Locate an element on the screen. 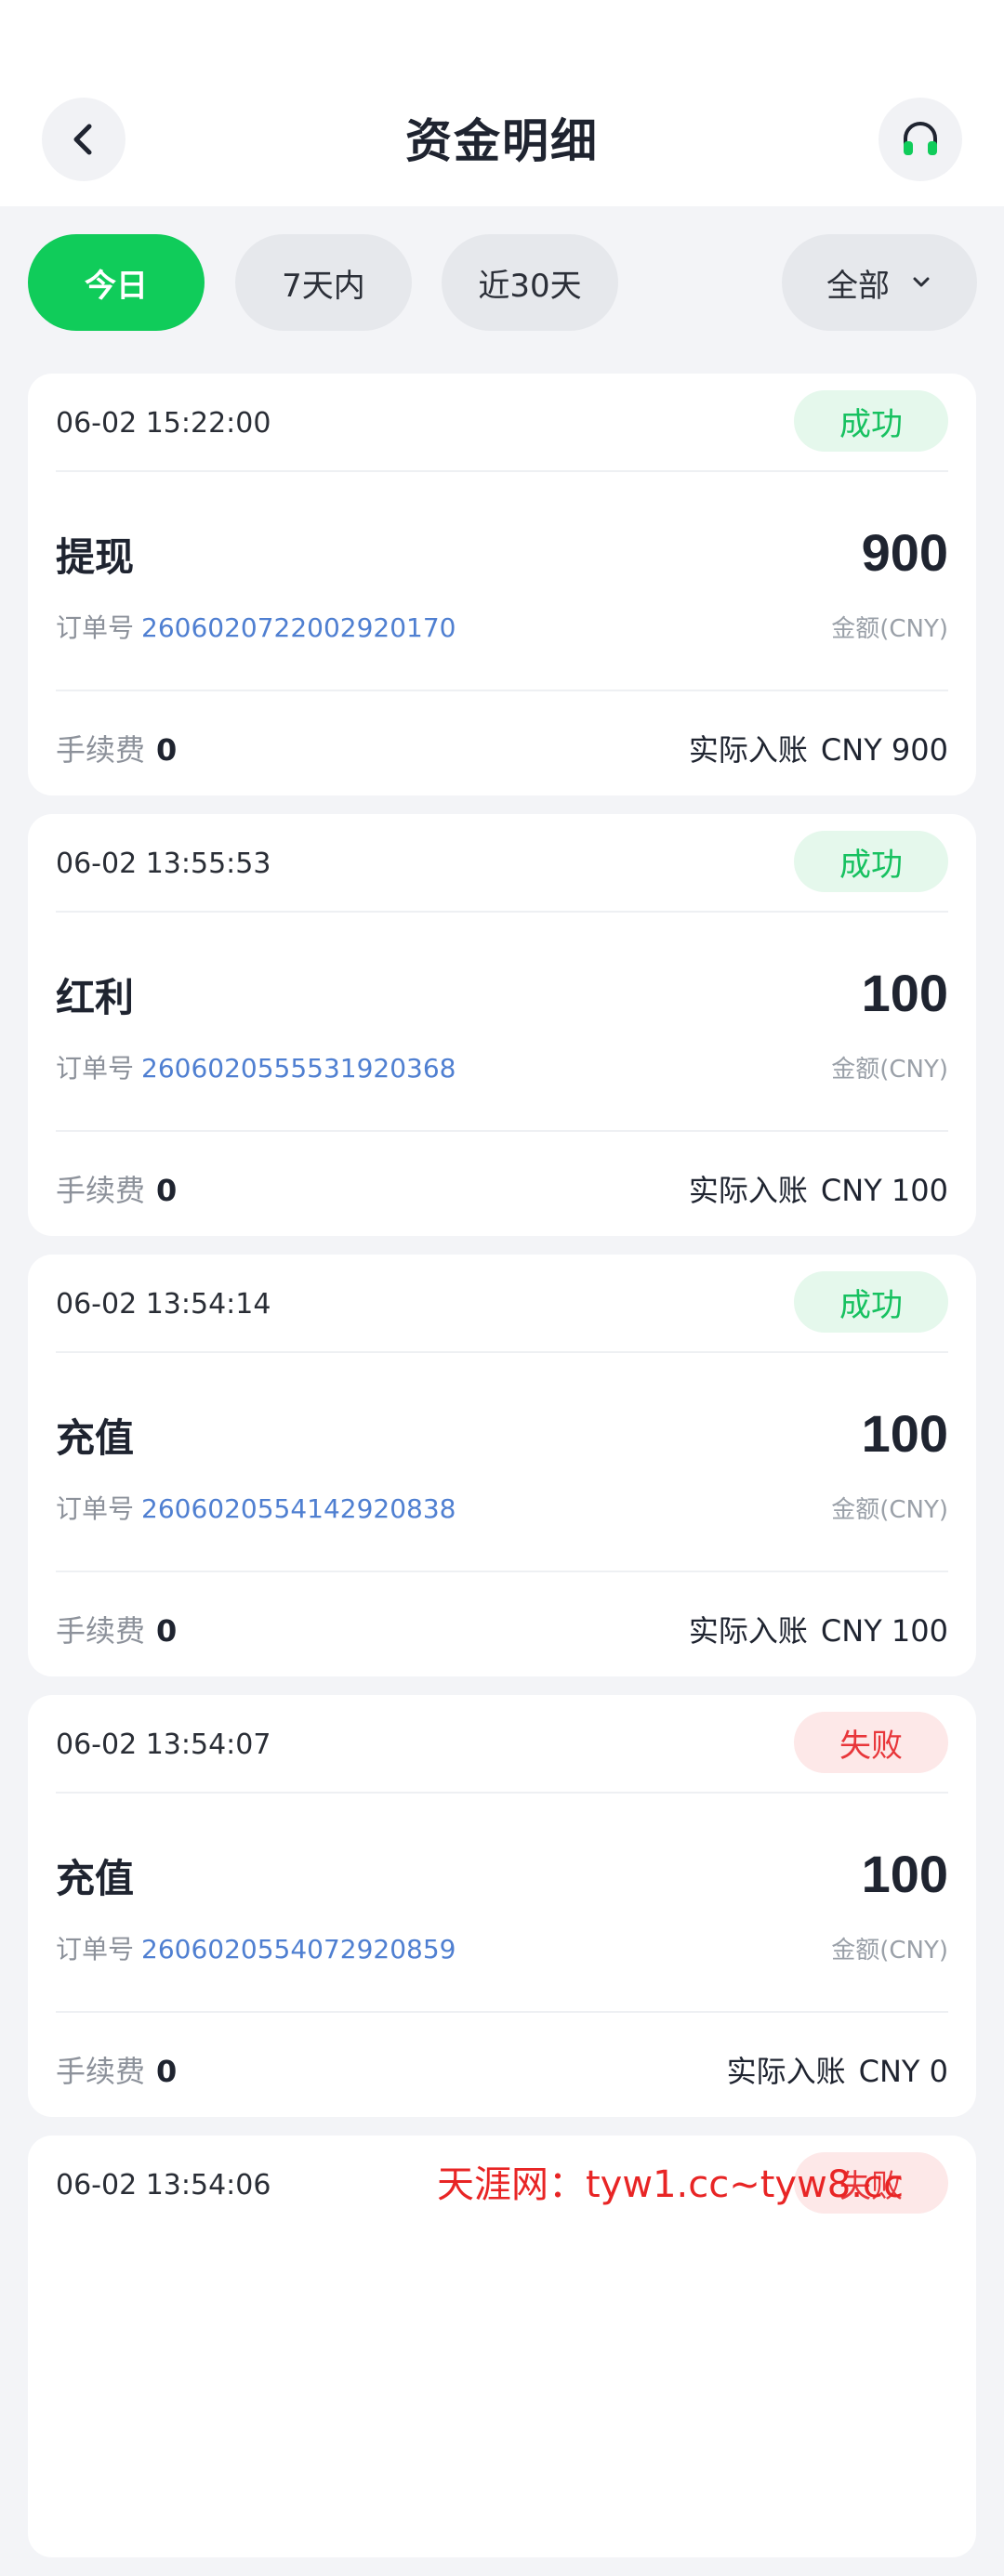 Image resolution: width=1004 pixels, height=2576 pixels. tab-30-days: 近30天 is located at coordinates (530, 282).